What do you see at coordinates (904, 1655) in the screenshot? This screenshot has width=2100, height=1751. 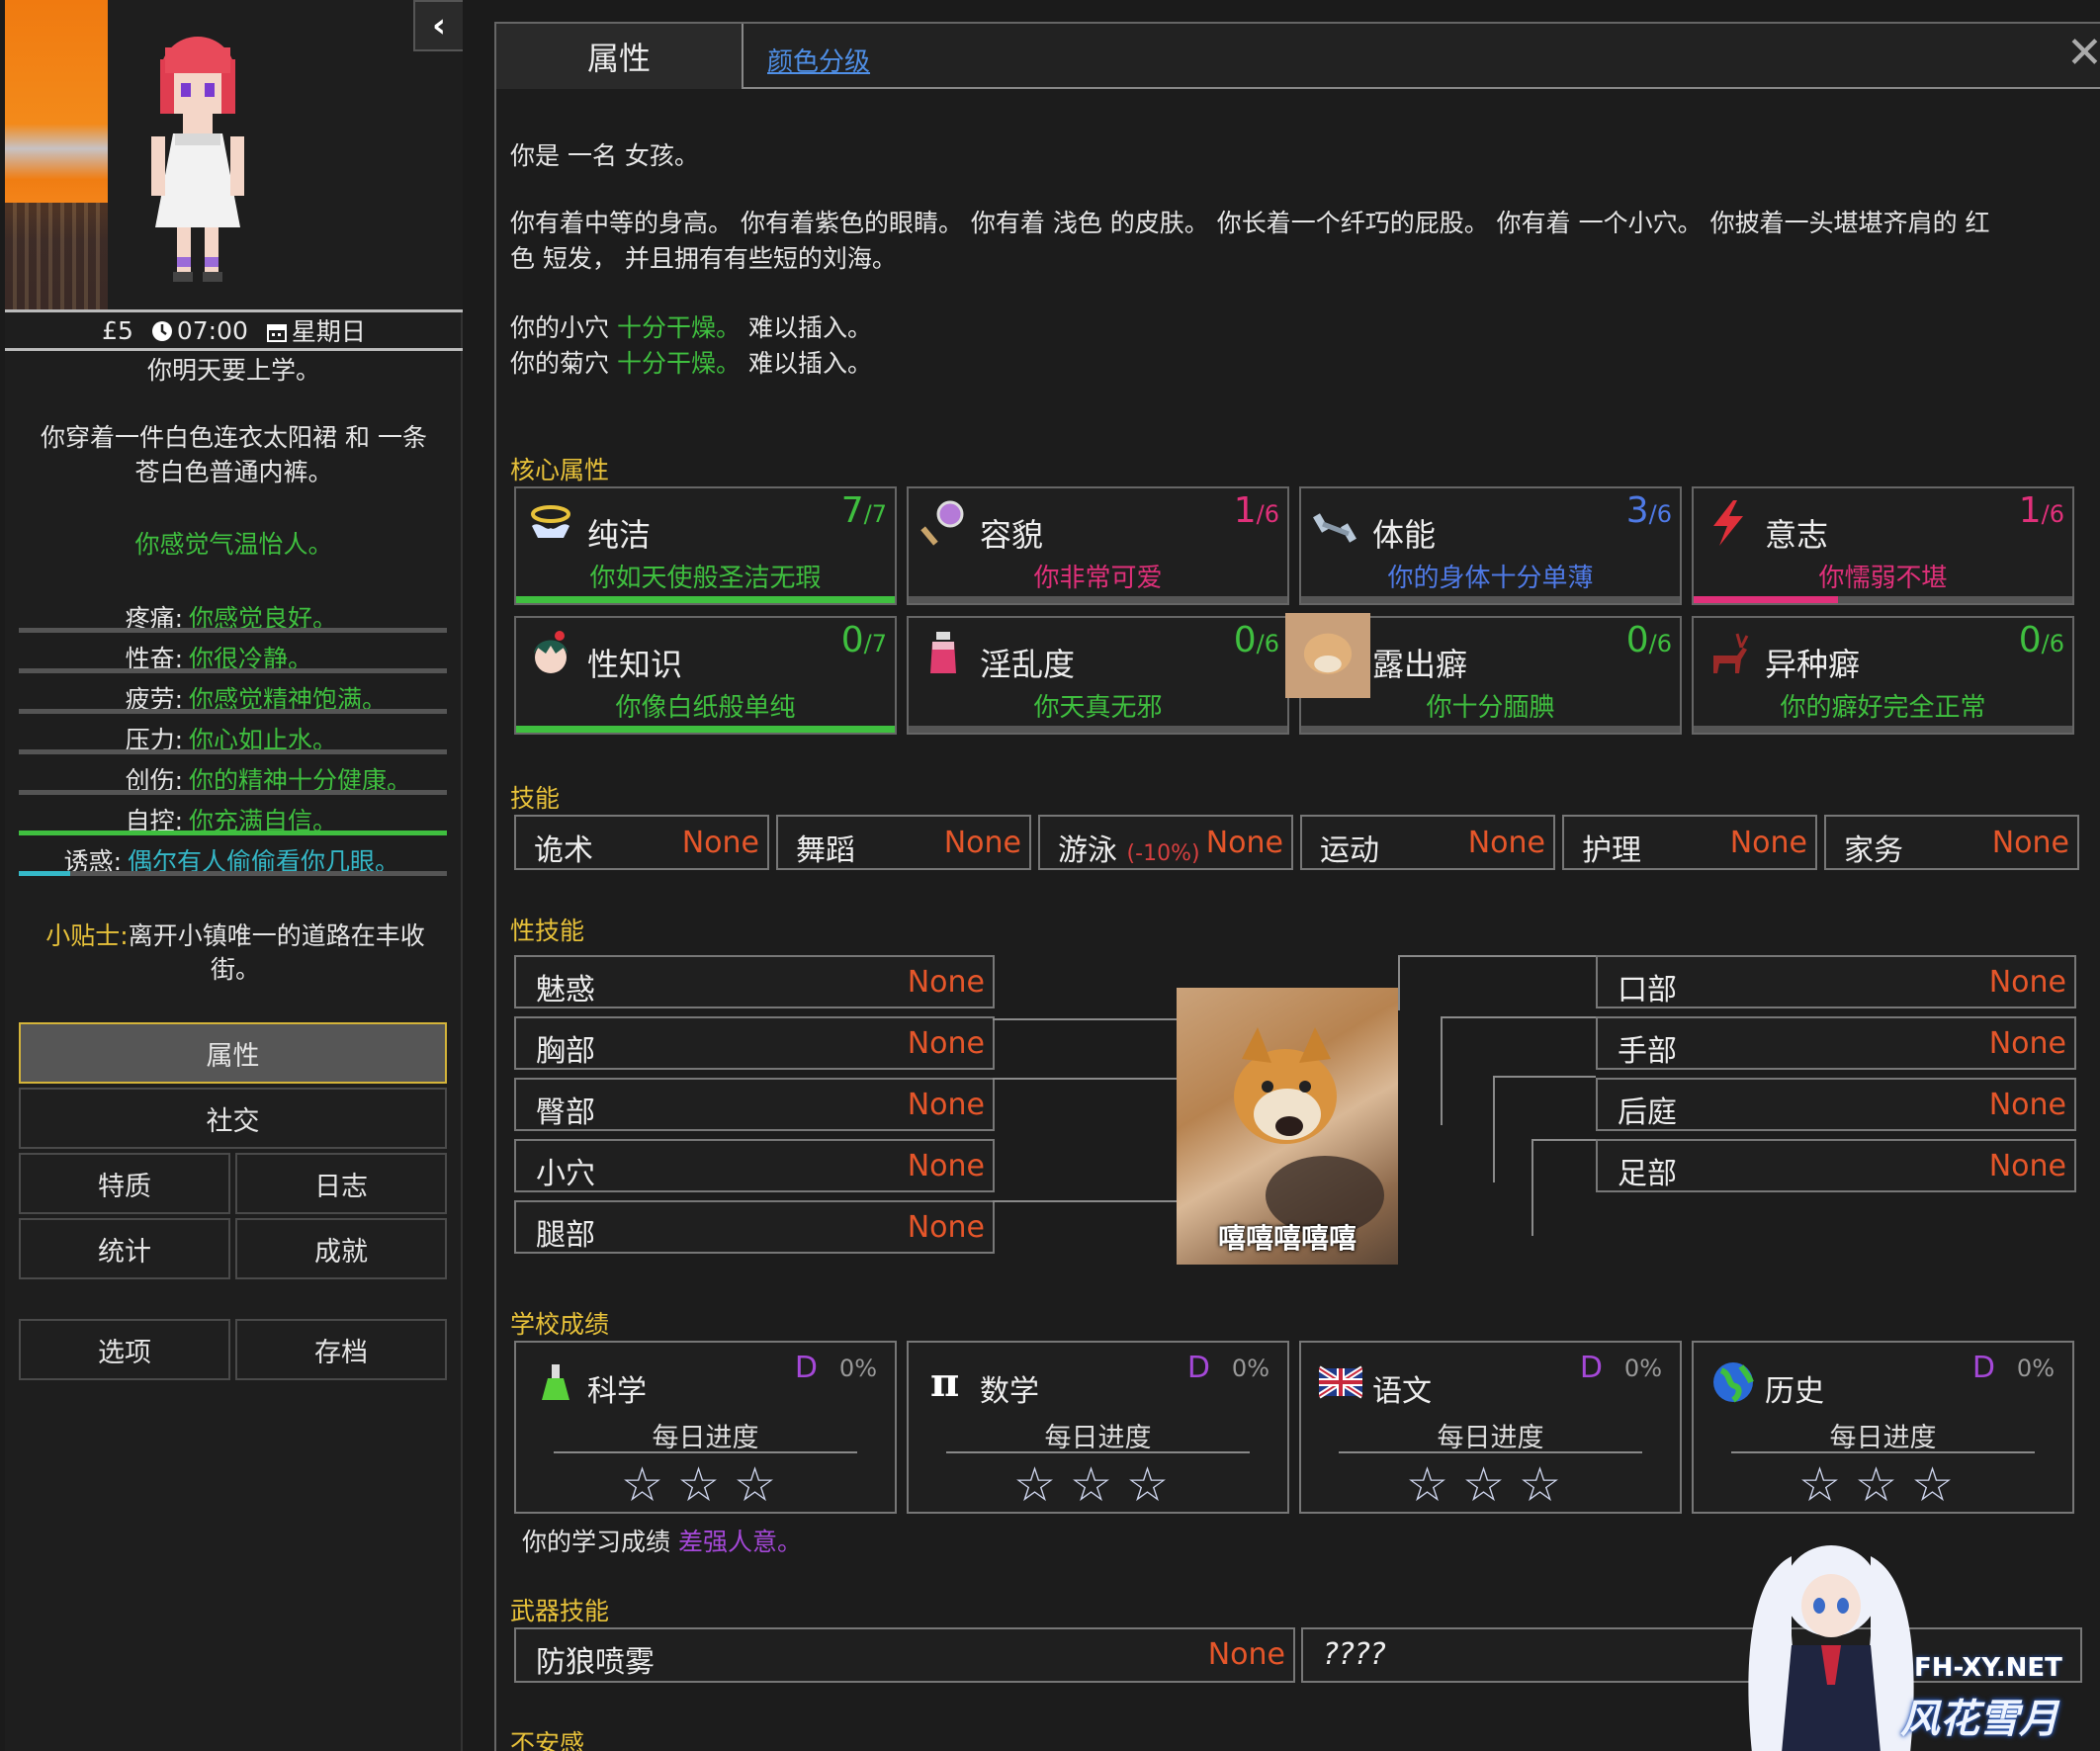 I see `weapon-skill-pepper-spray: 防狼喷雾 None` at bounding box center [904, 1655].